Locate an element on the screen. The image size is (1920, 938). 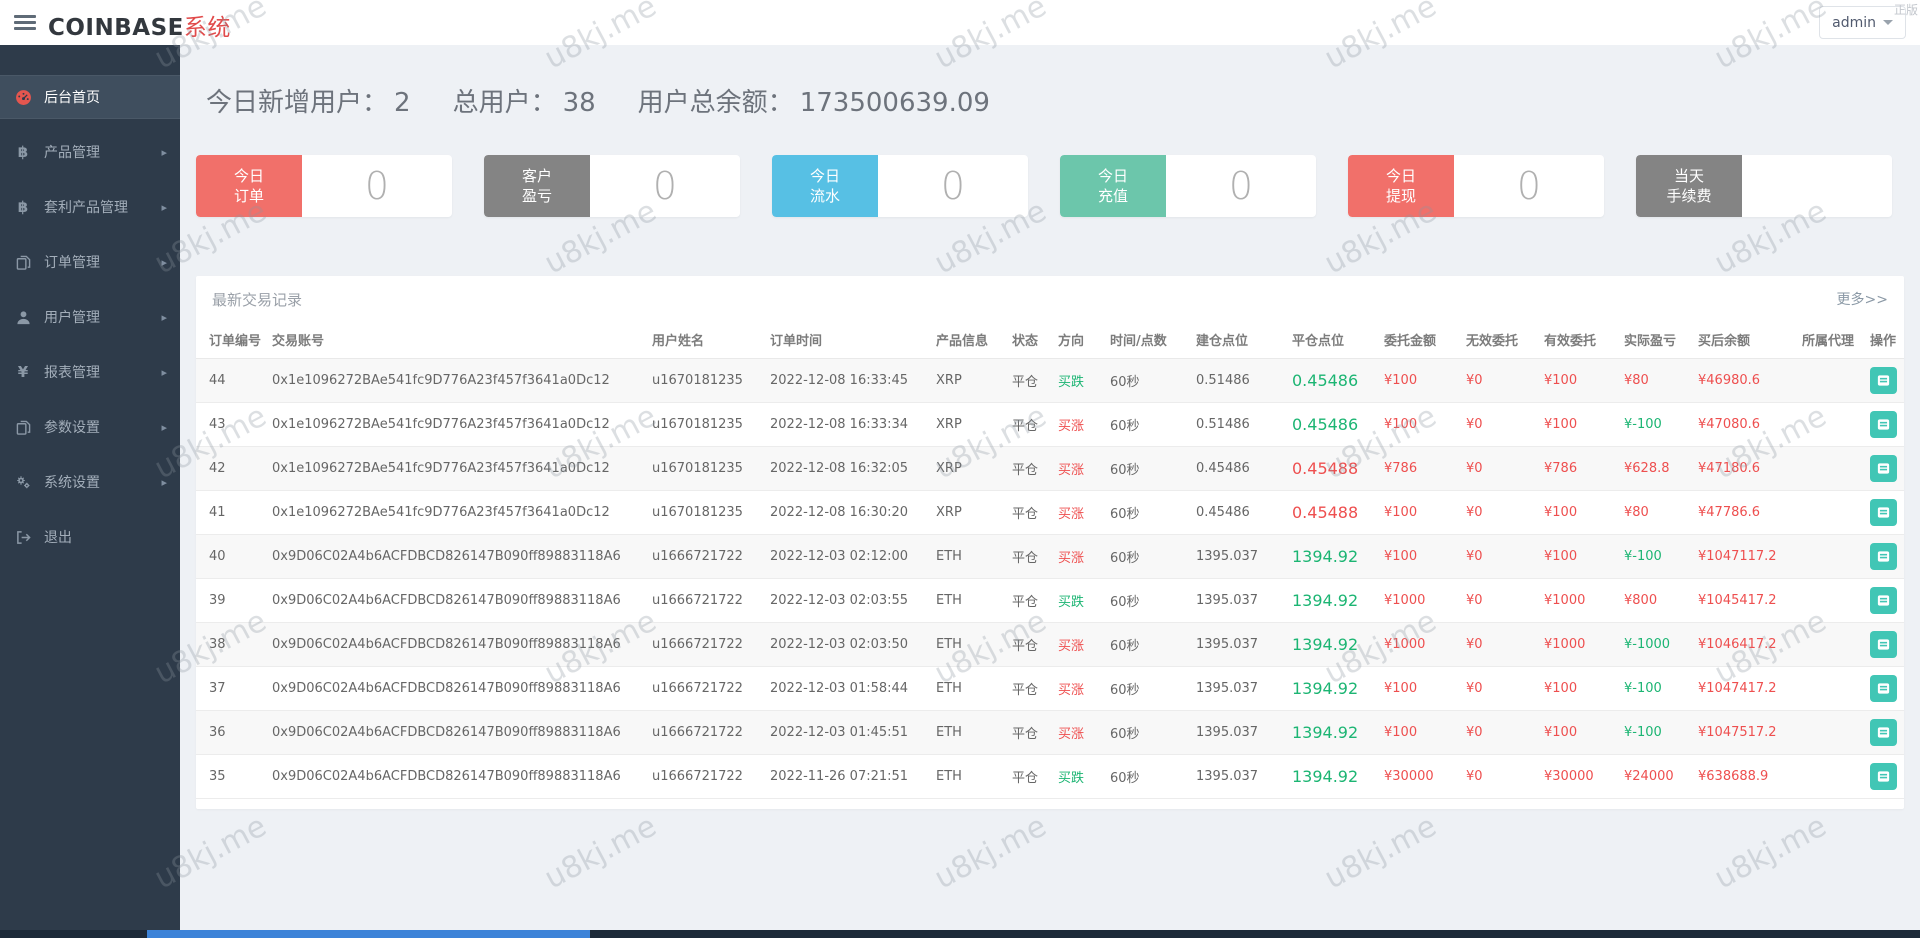
list-icon is located at coordinates (1883, 600).